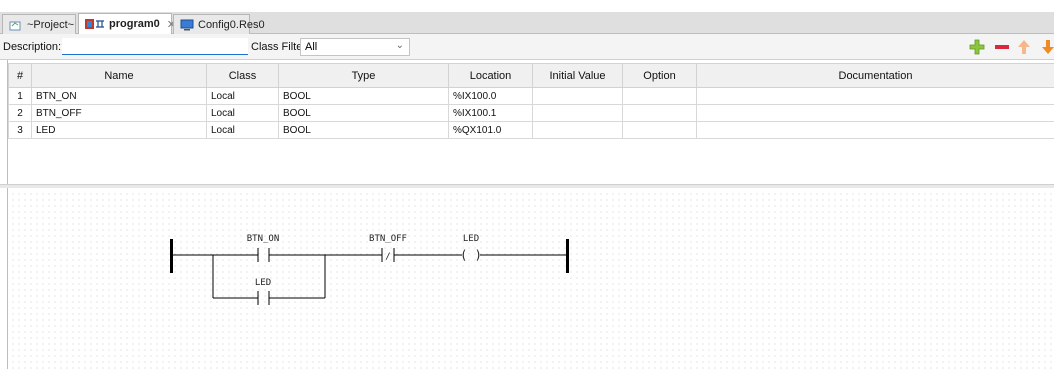 Image resolution: width=1054 pixels, height=369 pixels. What do you see at coordinates (51, 24) in the screenshot?
I see `tab-label: ~Project~` at bounding box center [51, 24].